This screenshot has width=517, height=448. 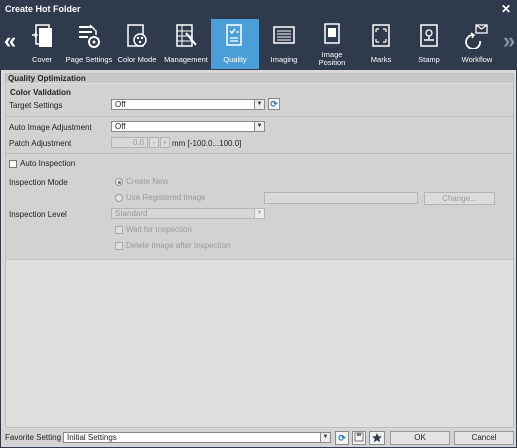 What do you see at coordinates (186, 59) in the screenshot?
I see `tab-label: Management` at bounding box center [186, 59].